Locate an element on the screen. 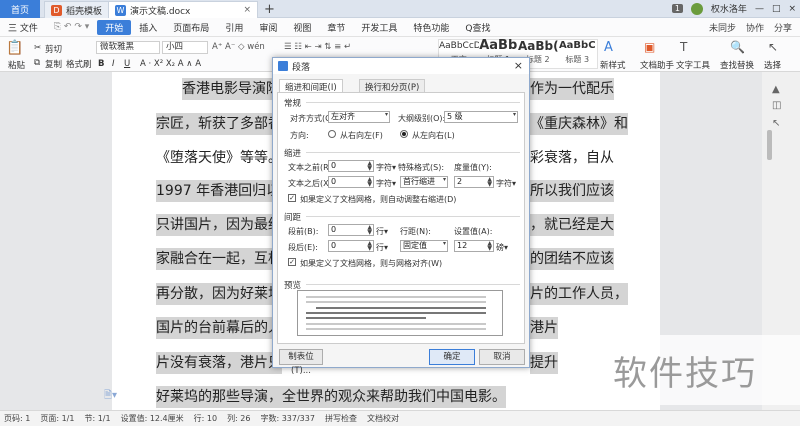  search-icon: 🔍 is located at coordinates (737, 47).